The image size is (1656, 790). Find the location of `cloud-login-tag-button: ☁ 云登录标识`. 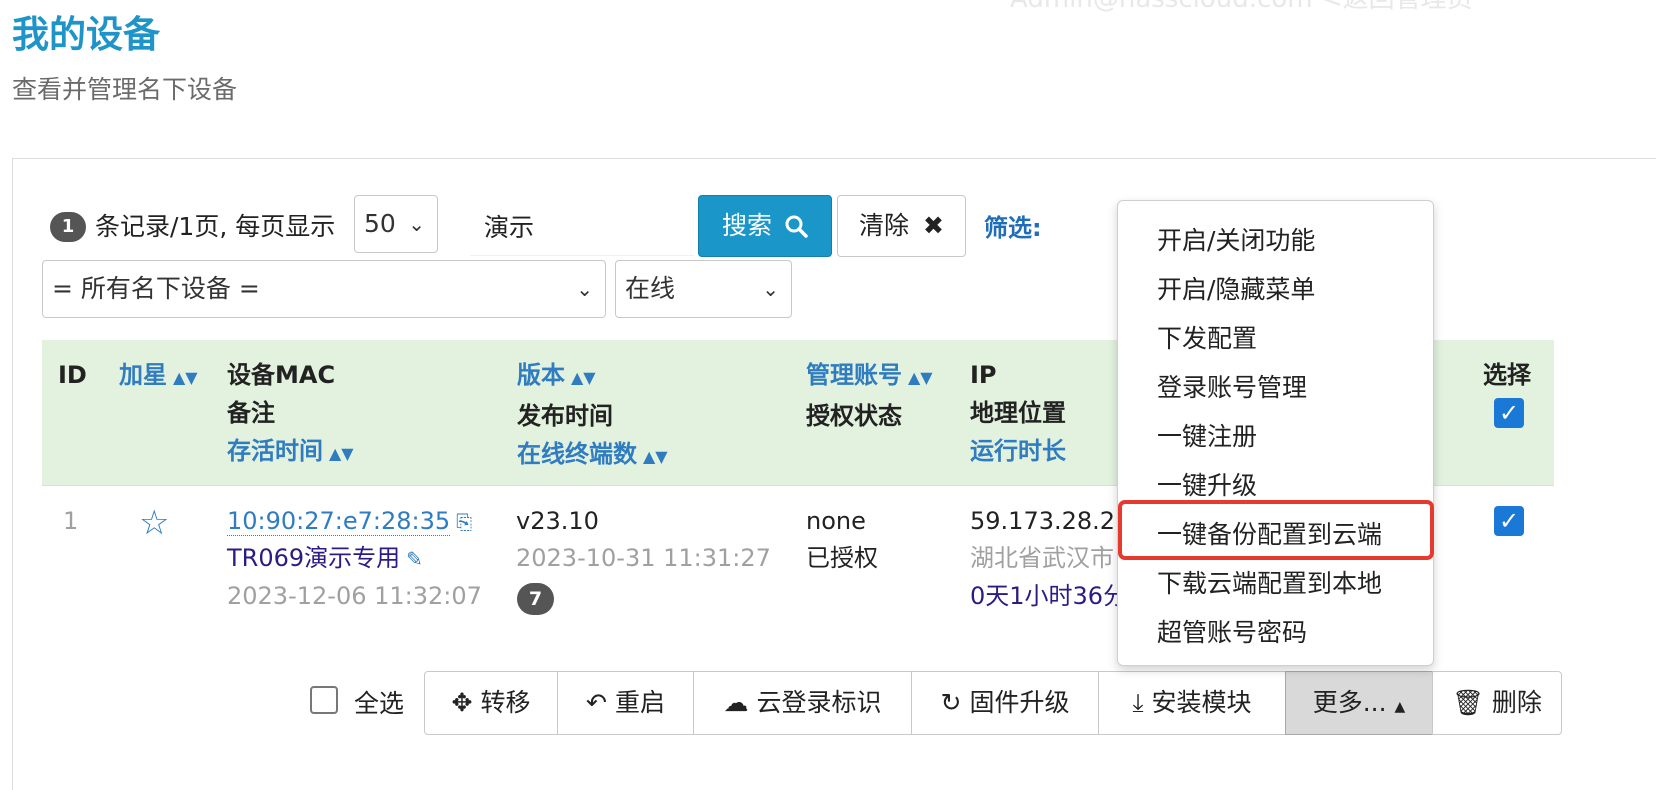

cloud-login-tag-button: ☁ 云登录标识 is located at coordinates (802, 703).